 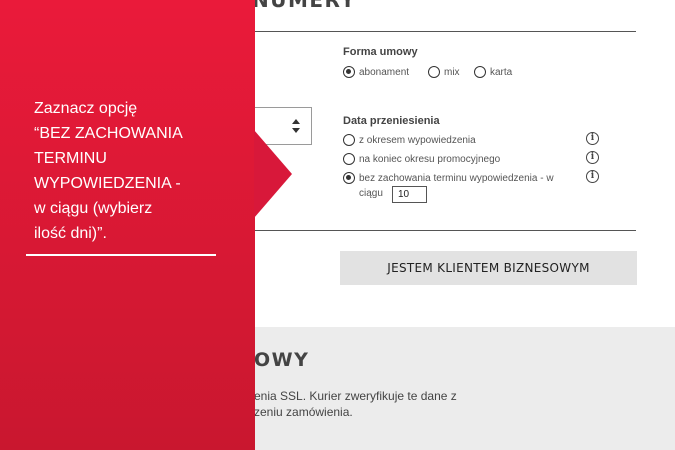 What do you see at coordinates (391, 121) in the screenshot?
I see `transfer-date-label: Data przeniesienia` at bounding box center [391, 121].